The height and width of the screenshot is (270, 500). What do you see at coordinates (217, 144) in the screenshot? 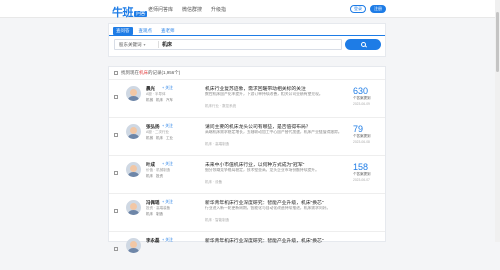
I see `question-tags: 机床 · 高端制造` at bounding box center [217, 144].